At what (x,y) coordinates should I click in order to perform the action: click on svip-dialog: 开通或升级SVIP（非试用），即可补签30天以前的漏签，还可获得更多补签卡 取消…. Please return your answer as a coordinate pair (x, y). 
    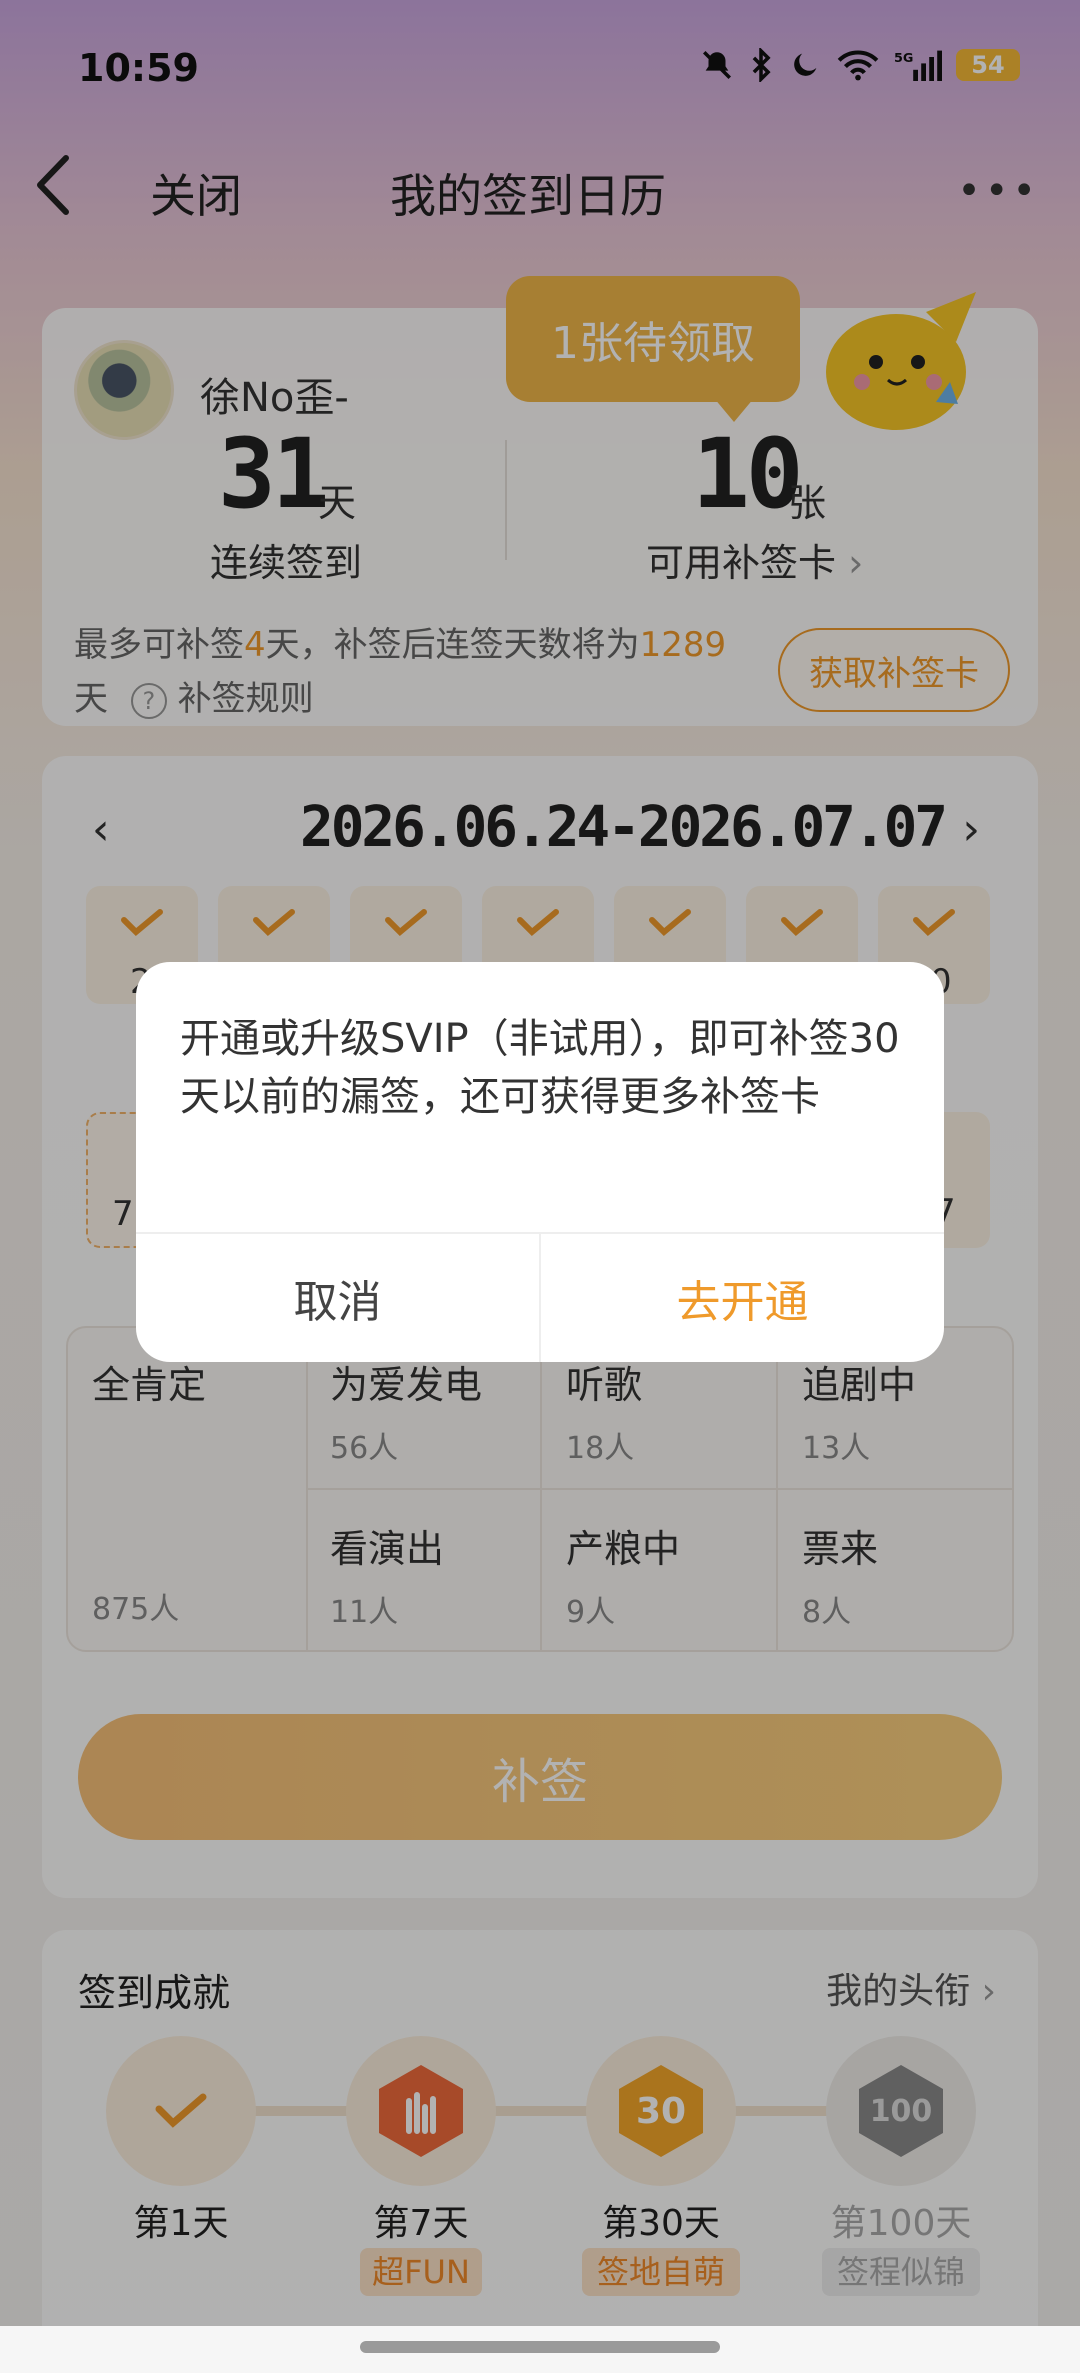
    Looking at the image, I should click on (540, 1162).